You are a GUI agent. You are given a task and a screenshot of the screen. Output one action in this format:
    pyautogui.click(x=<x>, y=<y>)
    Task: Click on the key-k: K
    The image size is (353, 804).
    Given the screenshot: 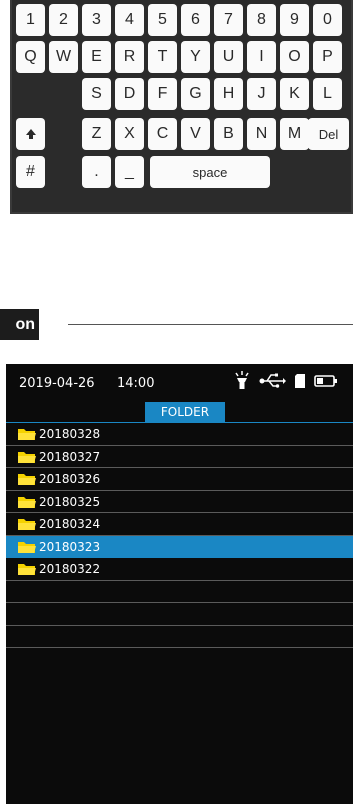 What is the action you would take?
    pyautogui.click(x=294, y=94)
    